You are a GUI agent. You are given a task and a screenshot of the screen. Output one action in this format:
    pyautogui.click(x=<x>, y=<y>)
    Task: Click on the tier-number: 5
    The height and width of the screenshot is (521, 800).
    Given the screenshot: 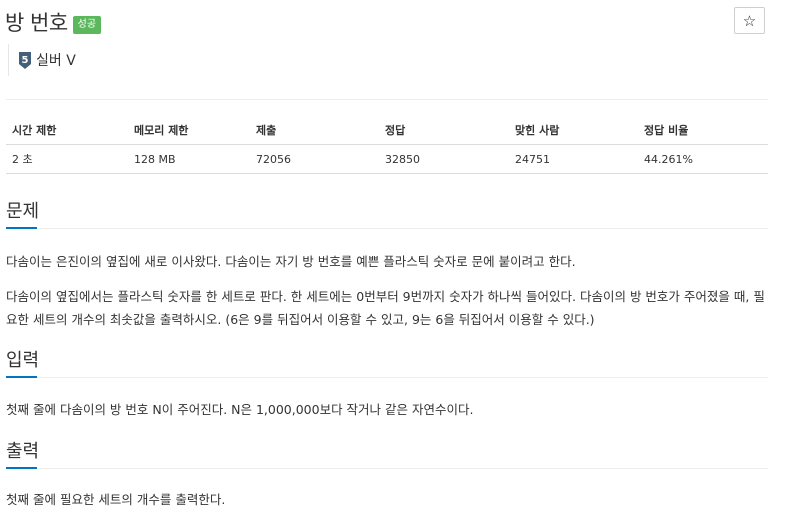 What is the action you would take?
    pyautogui.click(x=25, y=60)
    